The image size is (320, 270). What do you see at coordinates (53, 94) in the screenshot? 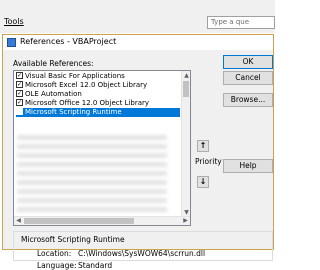
I see `reference-label: OLE Automation` at bounding box center [53, 94].